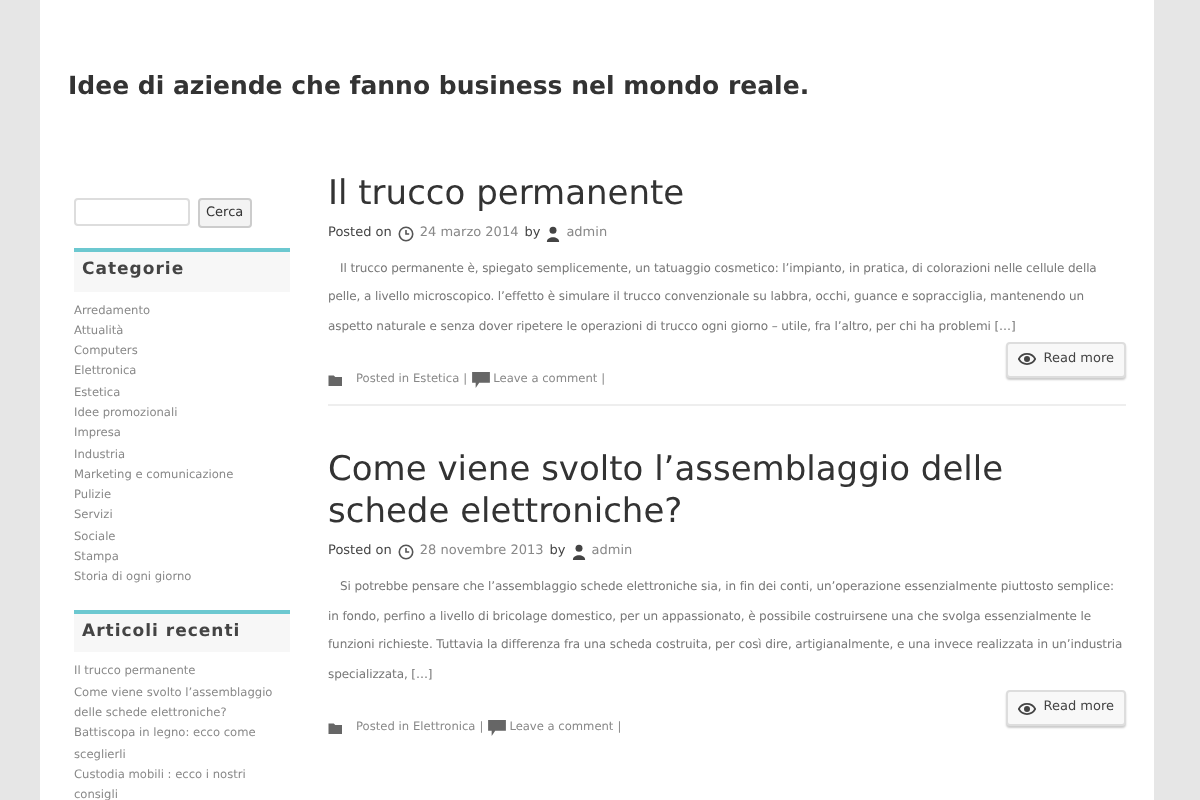 This screenshot has width=1200, height=800. What do you see at coordinates (132, 212) in the screenshot?
I see `search-field` at bounding box center [132, 212].